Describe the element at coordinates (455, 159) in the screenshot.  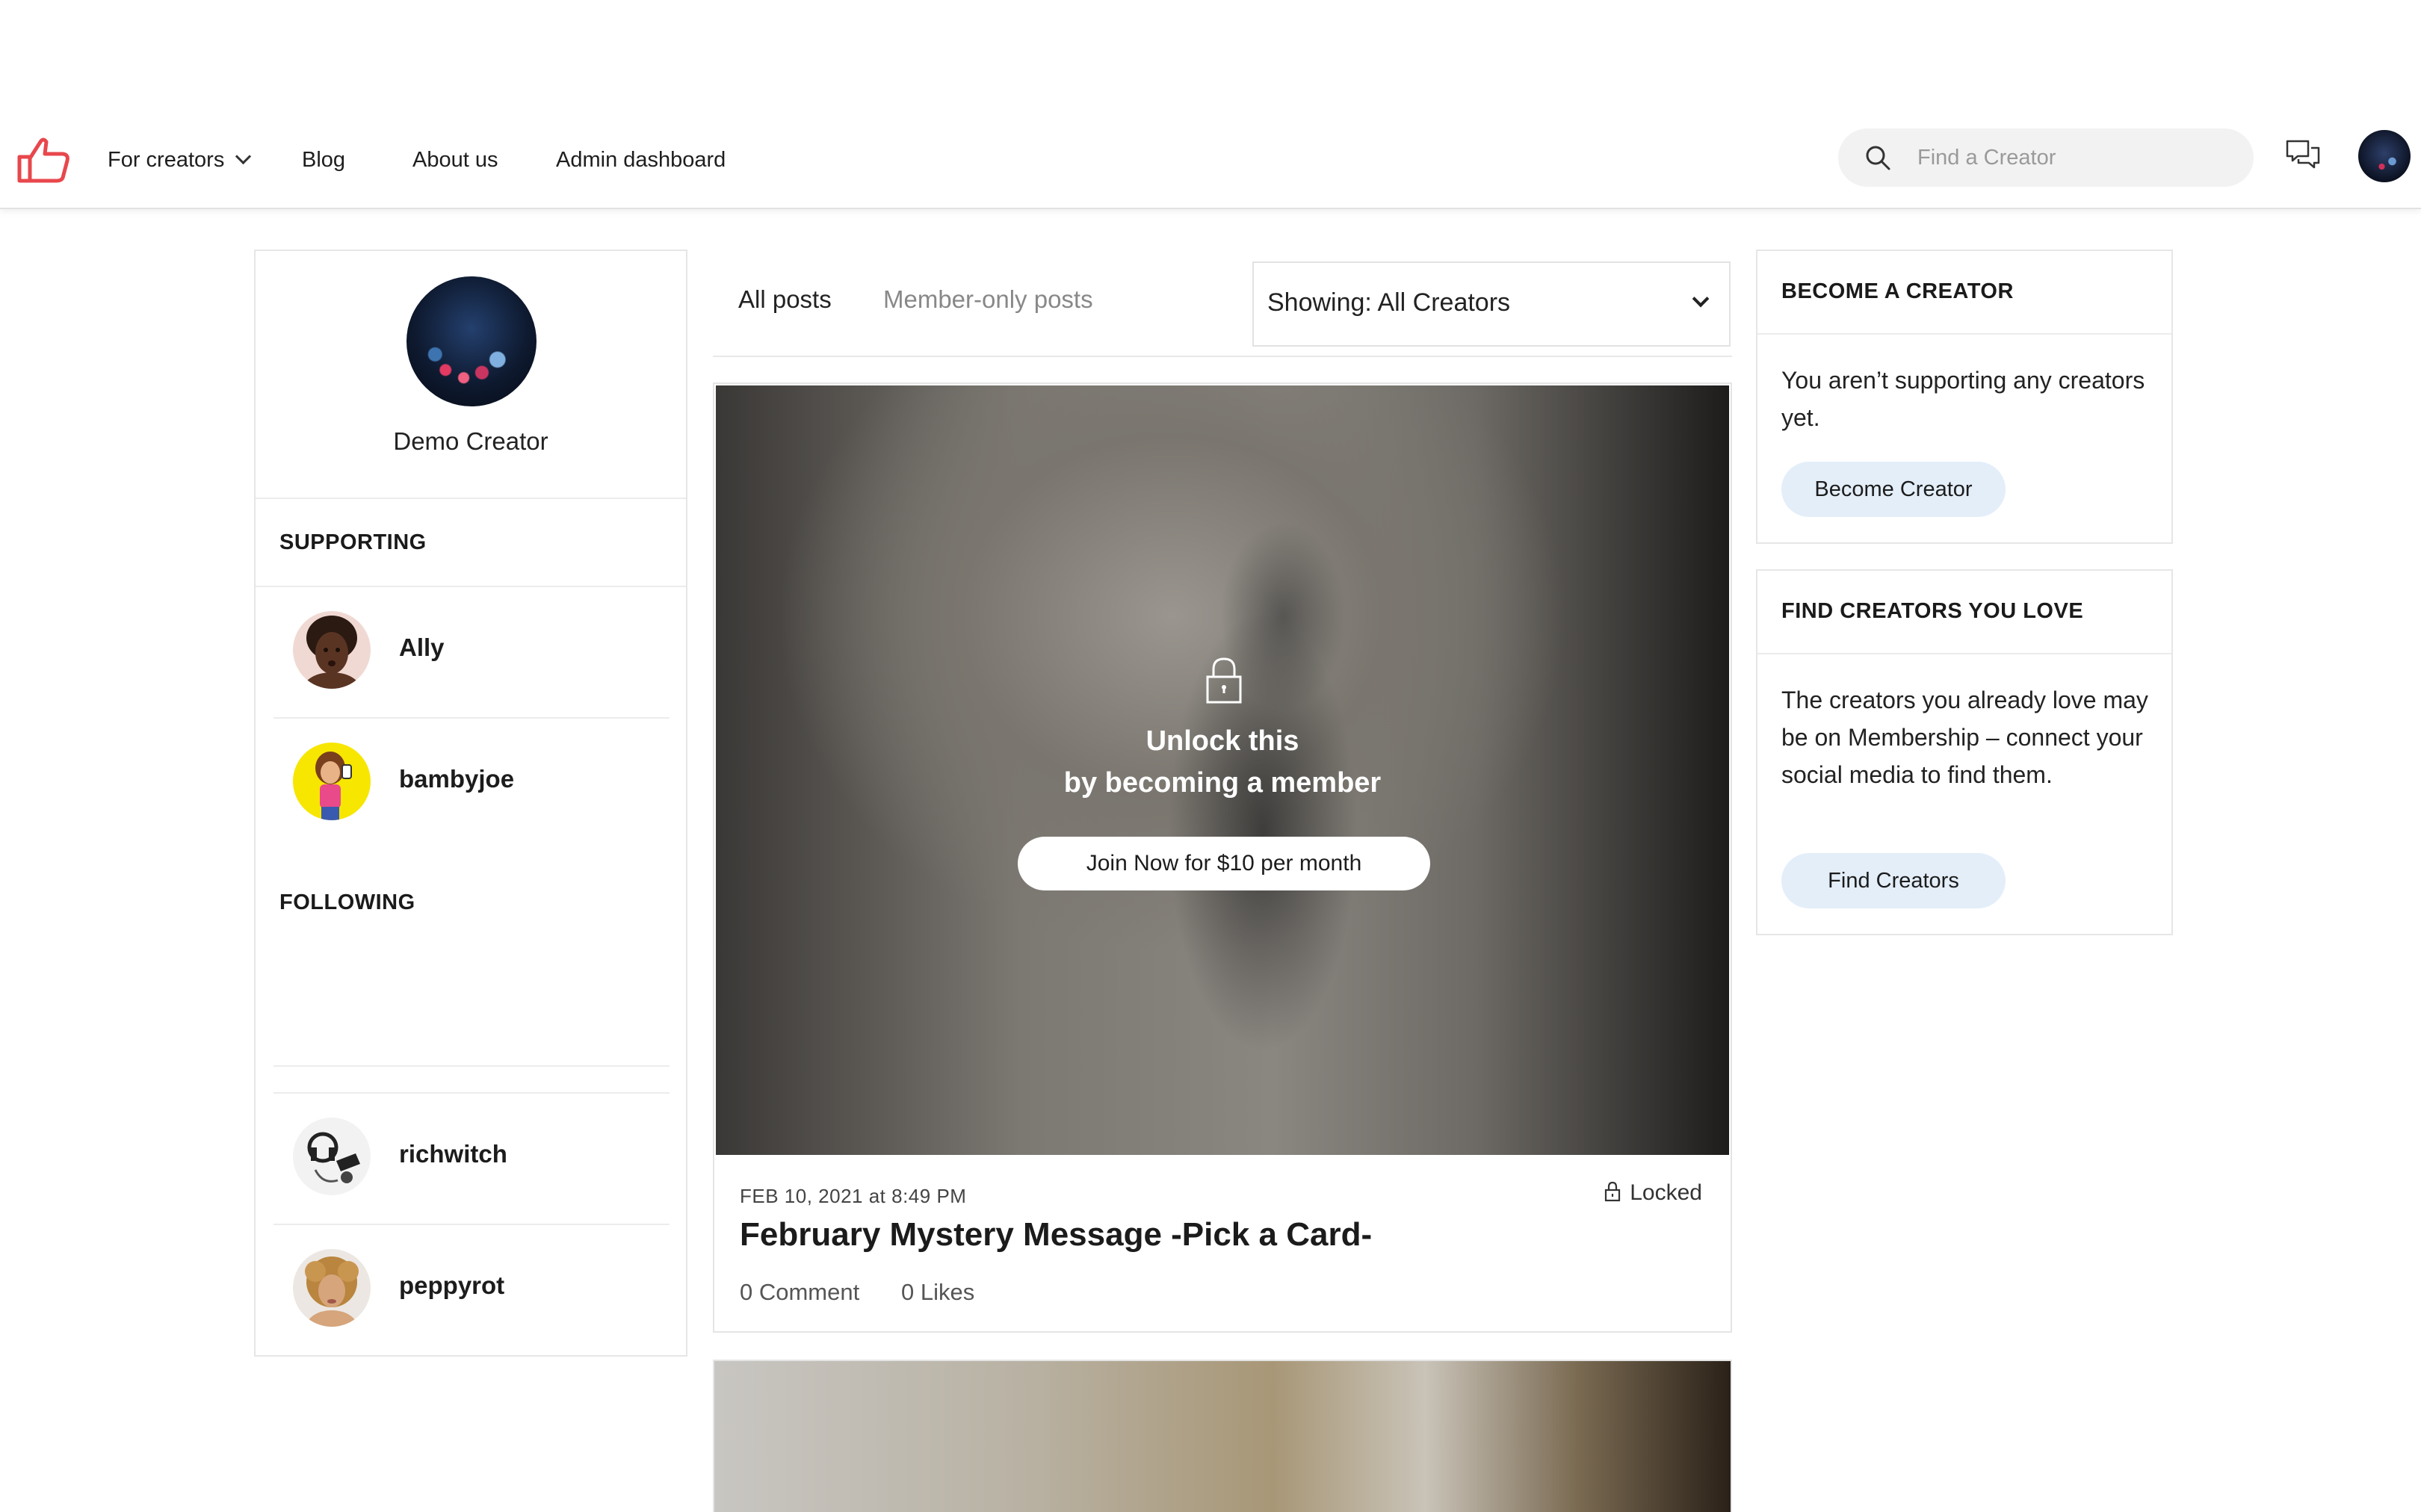
I see `nav-about-us: About us` at that location.